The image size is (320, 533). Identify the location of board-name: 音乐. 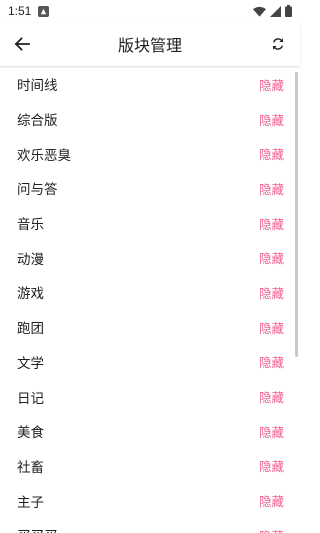
(30, 225).